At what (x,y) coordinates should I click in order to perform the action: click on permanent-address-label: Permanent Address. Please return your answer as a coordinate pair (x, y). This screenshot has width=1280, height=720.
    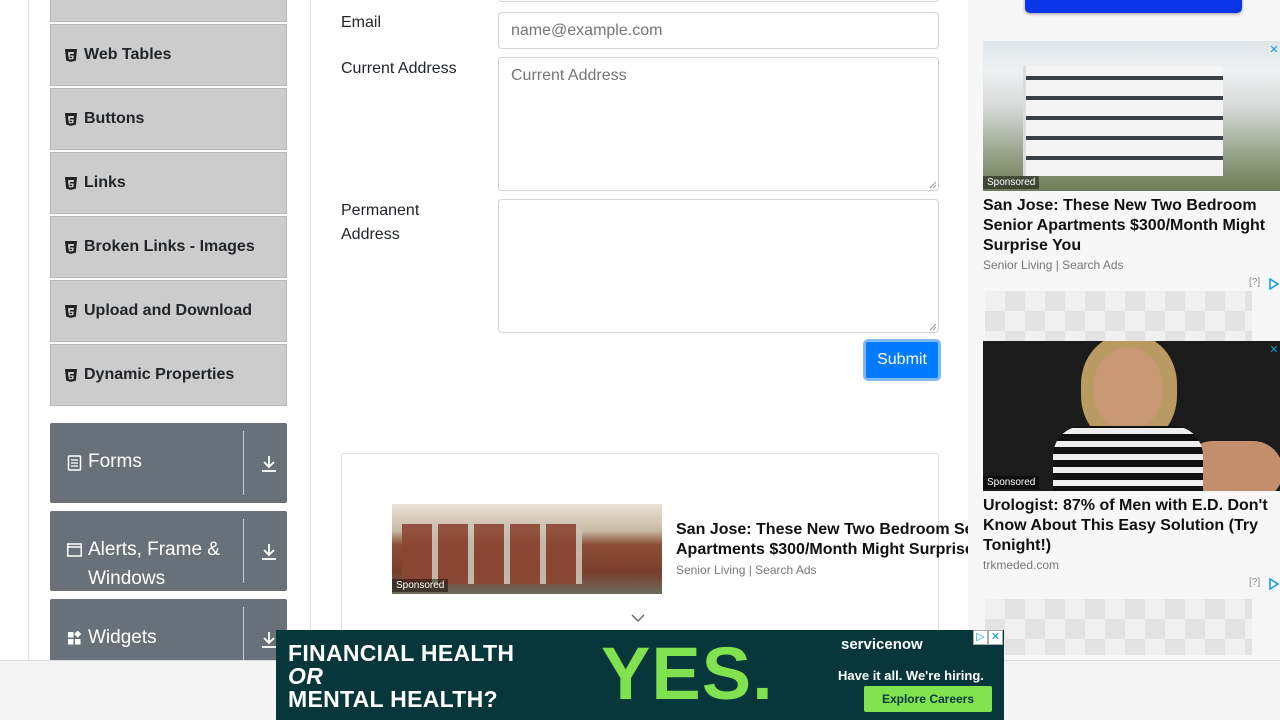
    Looking at the image, I should click on (380, 222).